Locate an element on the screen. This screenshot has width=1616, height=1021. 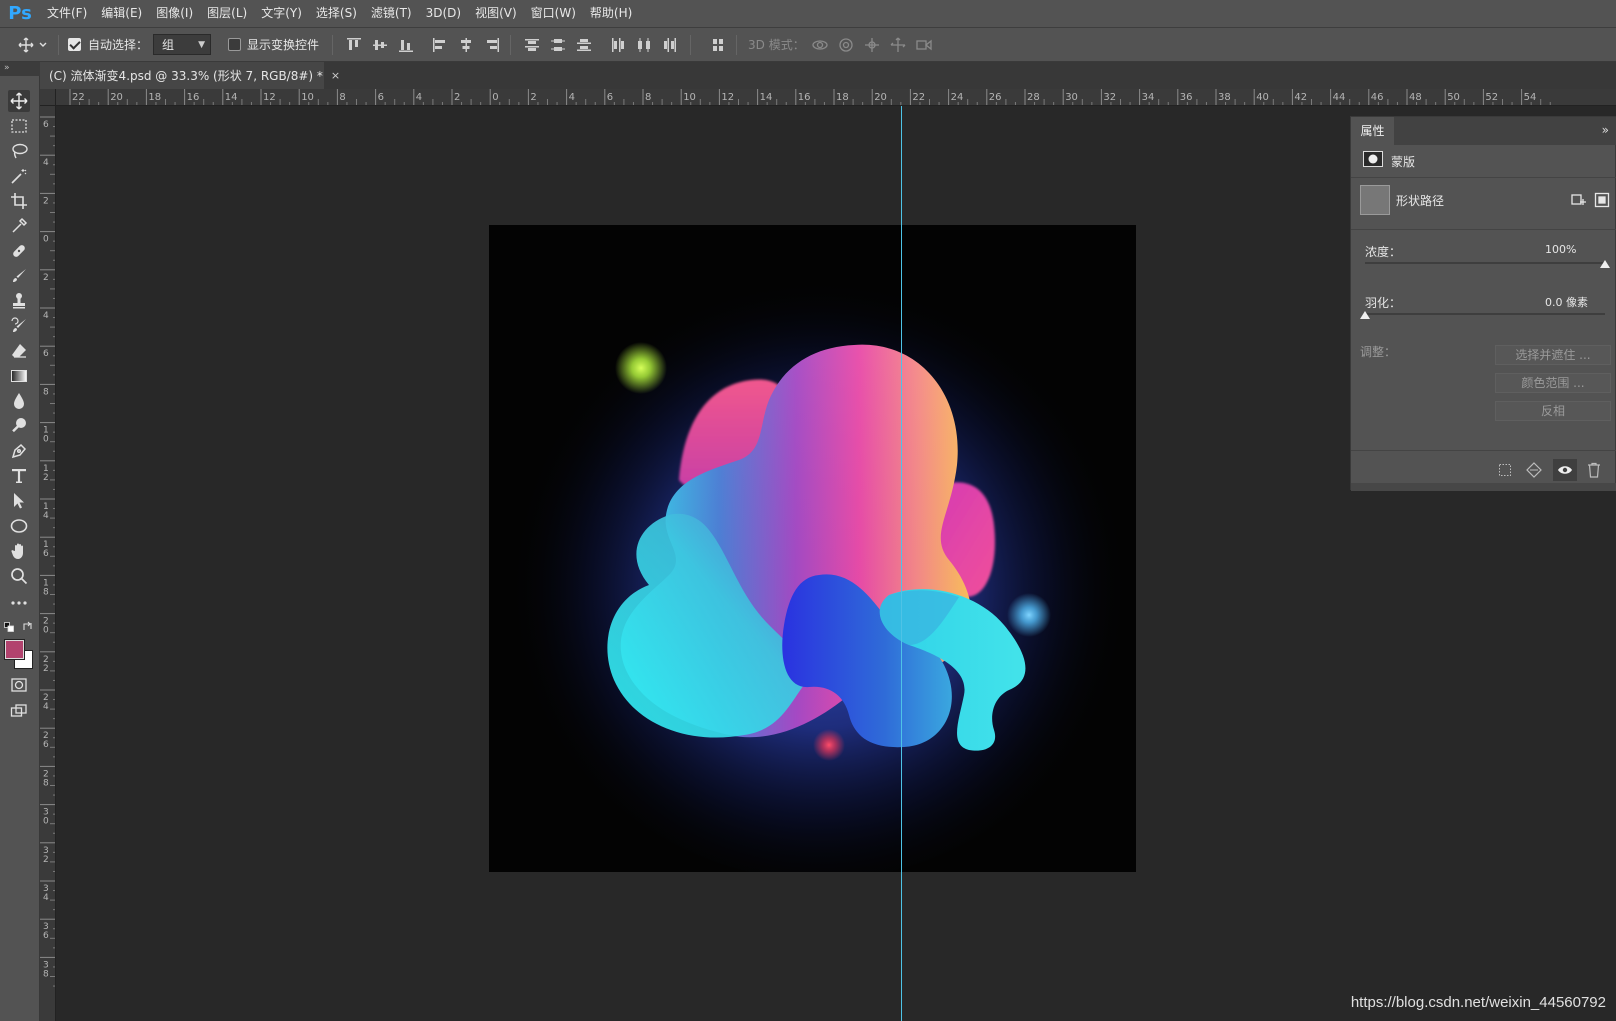
path-selection-icon is located at coordinates (19, 501).